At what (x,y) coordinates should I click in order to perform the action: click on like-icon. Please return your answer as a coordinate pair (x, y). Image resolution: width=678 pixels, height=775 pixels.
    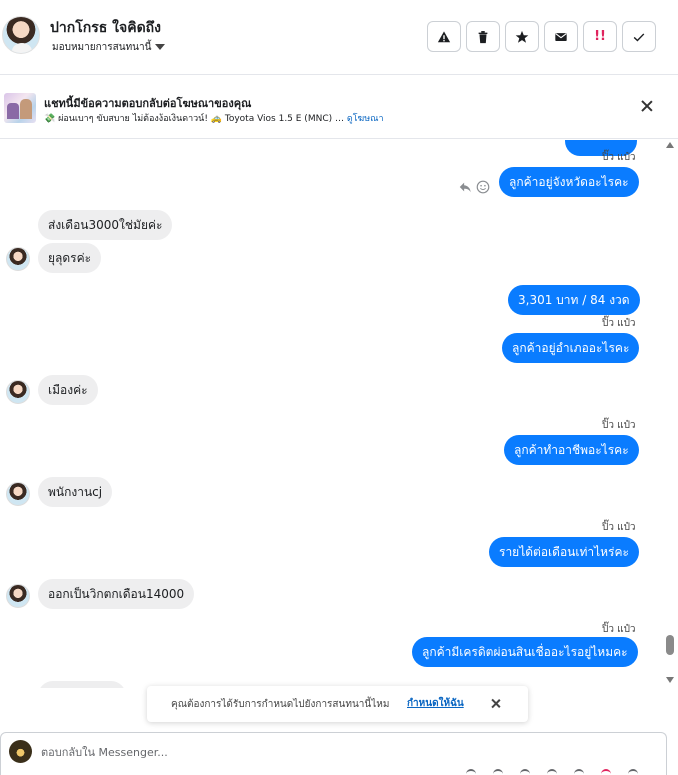
    Looking at the image, I should click on (606, 772).